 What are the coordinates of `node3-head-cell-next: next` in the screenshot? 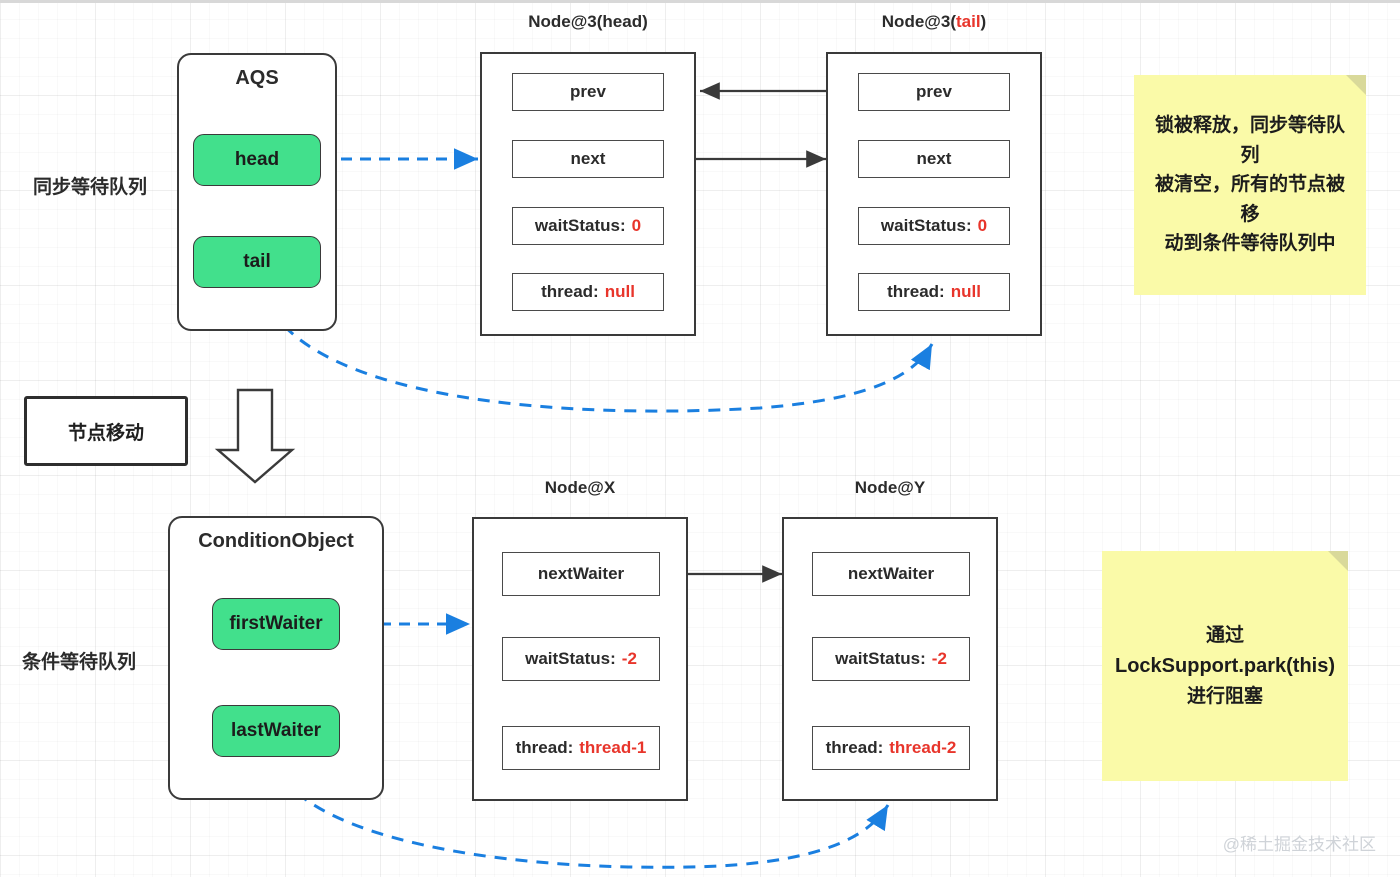 It's located at (588, 159).